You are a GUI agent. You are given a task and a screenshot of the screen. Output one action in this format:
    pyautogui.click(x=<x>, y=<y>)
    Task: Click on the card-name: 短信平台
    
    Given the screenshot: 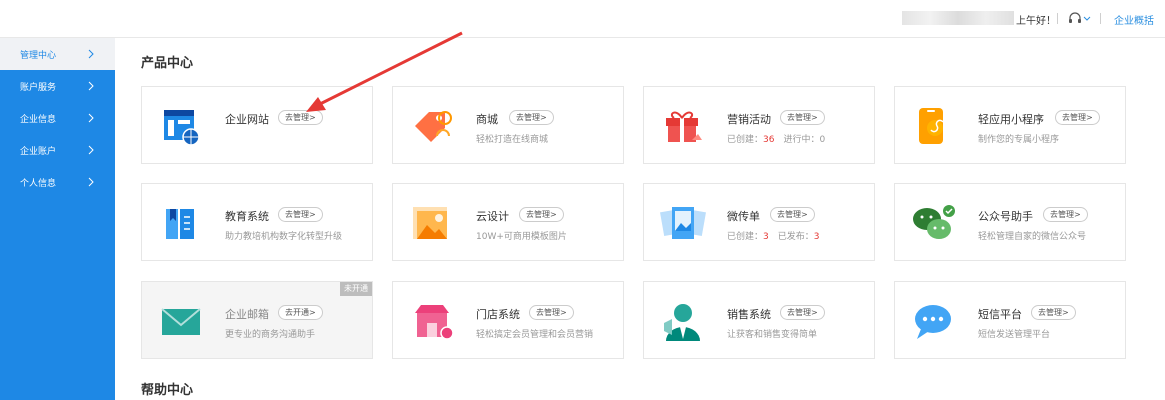 What is the action you would take?
    pyautogui.click(x=1000, y=314)
    